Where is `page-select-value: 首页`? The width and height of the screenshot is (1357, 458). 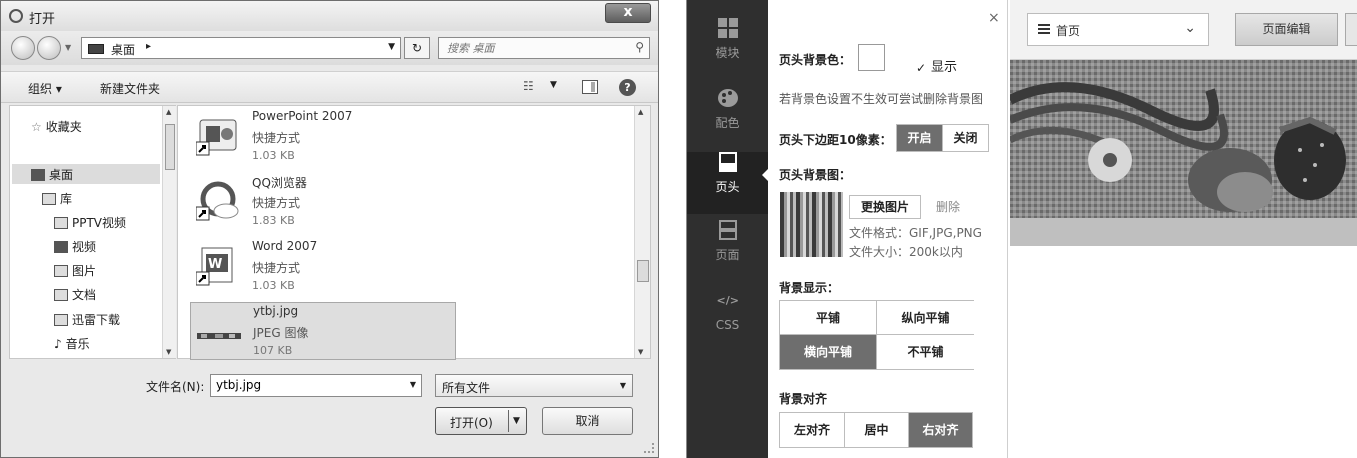 page-select-value: 首页 is located at coordinates (1068, 31).